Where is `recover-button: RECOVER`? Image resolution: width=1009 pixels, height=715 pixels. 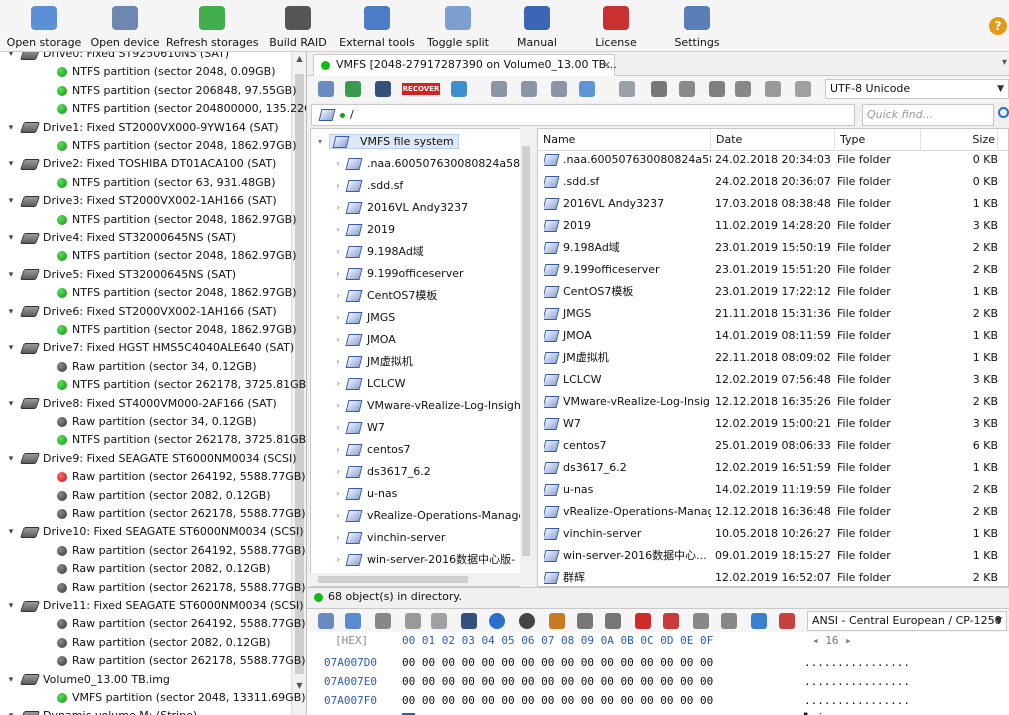 recover-button: RECOVER is located at coordinates (421, 89).